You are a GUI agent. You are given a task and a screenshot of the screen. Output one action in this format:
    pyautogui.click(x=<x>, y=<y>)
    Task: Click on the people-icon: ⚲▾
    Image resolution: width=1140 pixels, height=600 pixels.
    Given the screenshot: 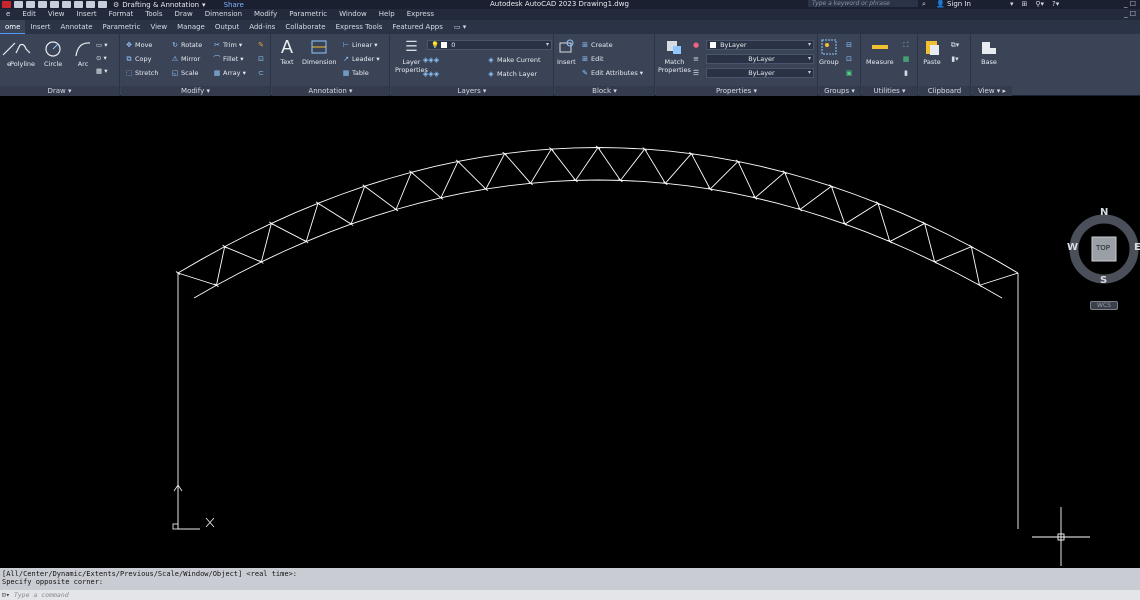 What is the action you would take?
    pyautogui.click(x=1039, y=4)
    